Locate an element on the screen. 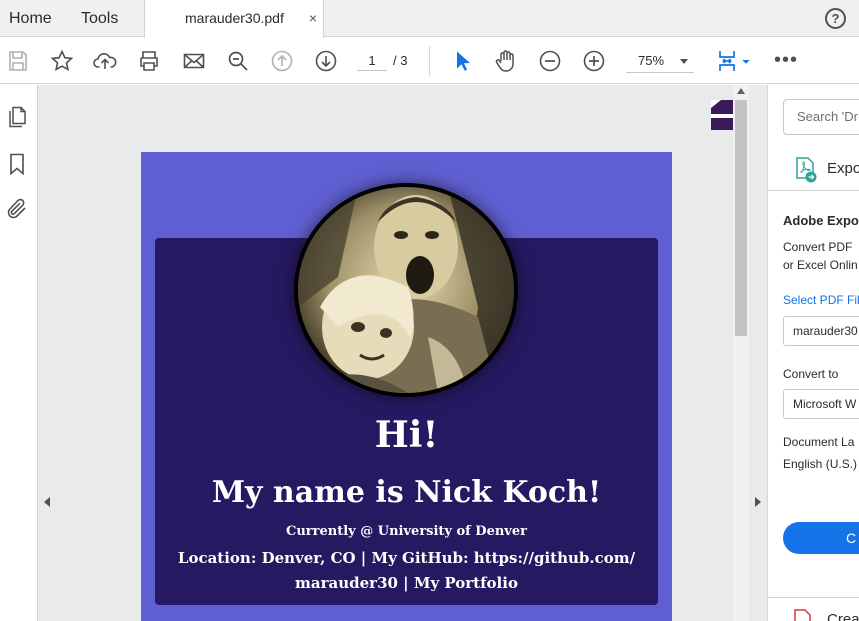 The image size is (859, 621). profile-photo is located at coordinates (406, 290).